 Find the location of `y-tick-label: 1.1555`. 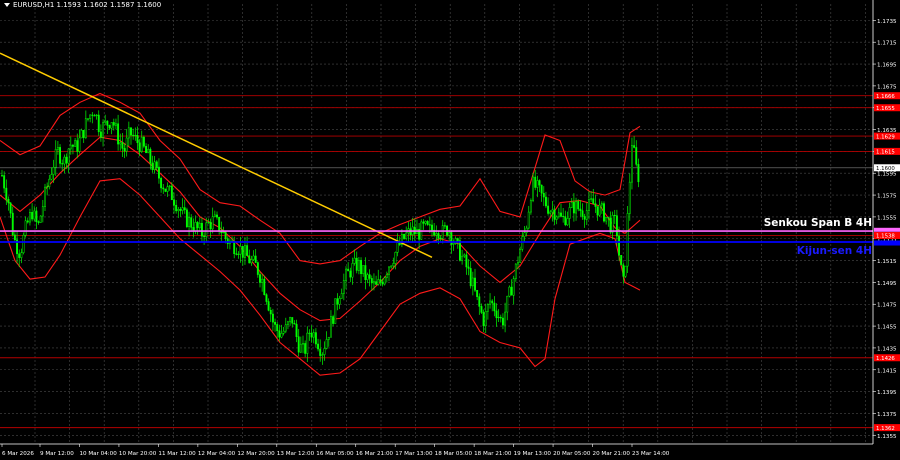

y-tick-label: 1.1555 is located at coordinates (887, 218).